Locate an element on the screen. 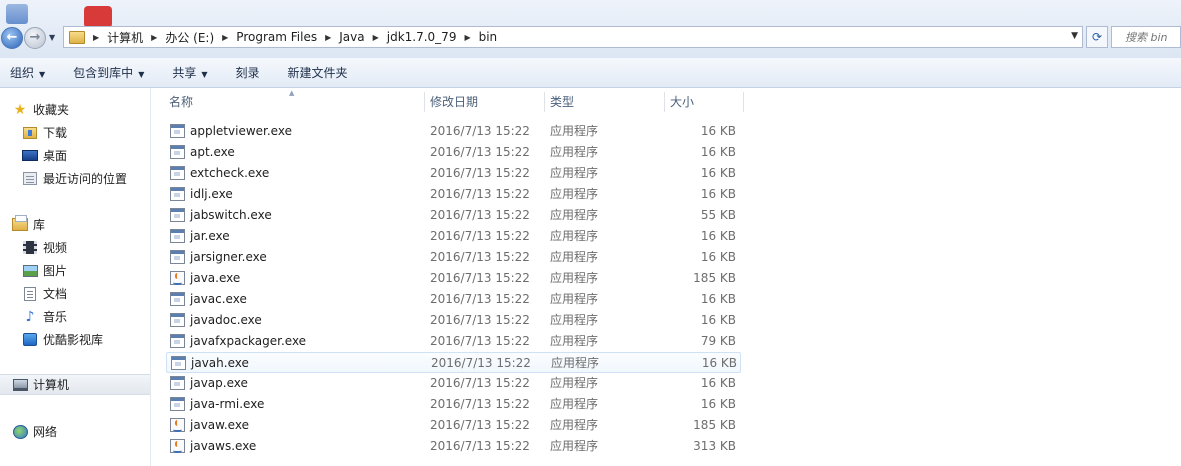  back-button: ← is located at coordinates (12, 38).